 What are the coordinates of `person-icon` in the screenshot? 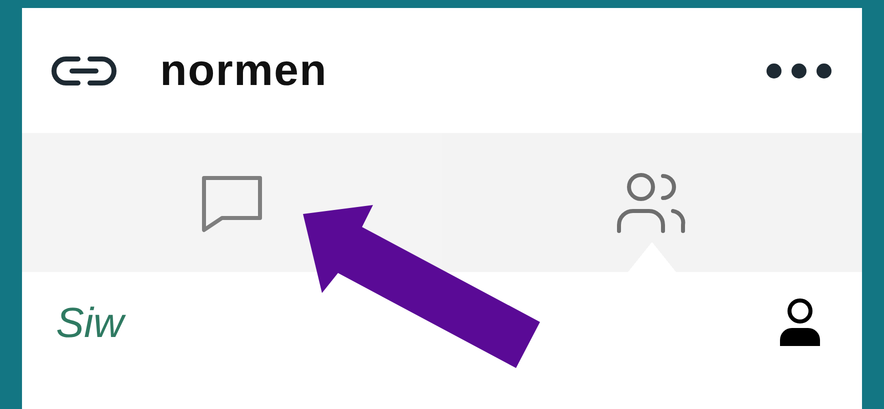 It's located at (800, 323).